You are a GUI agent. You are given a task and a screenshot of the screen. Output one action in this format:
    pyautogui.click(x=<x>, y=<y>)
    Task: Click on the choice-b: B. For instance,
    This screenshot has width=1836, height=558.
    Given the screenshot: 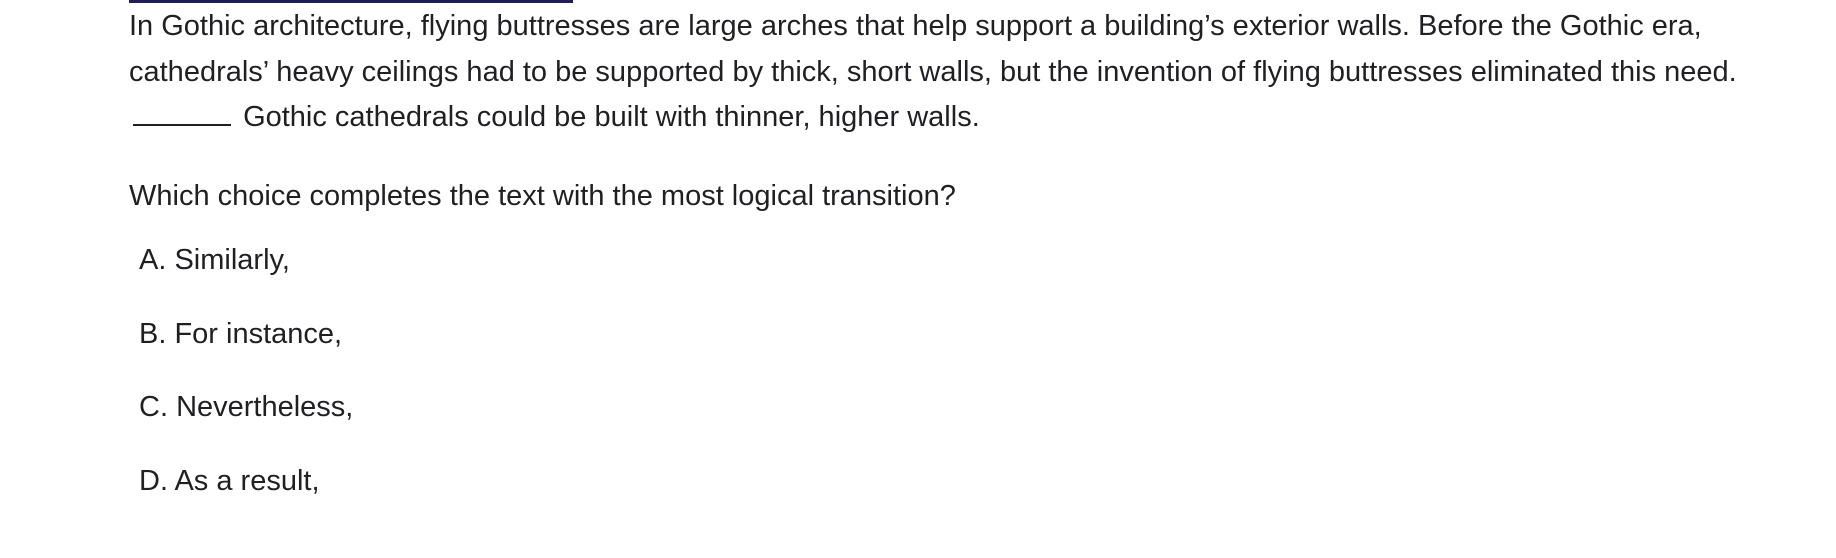 What is the action you would take?
    pyautogui.click(x=246, y=334)
    